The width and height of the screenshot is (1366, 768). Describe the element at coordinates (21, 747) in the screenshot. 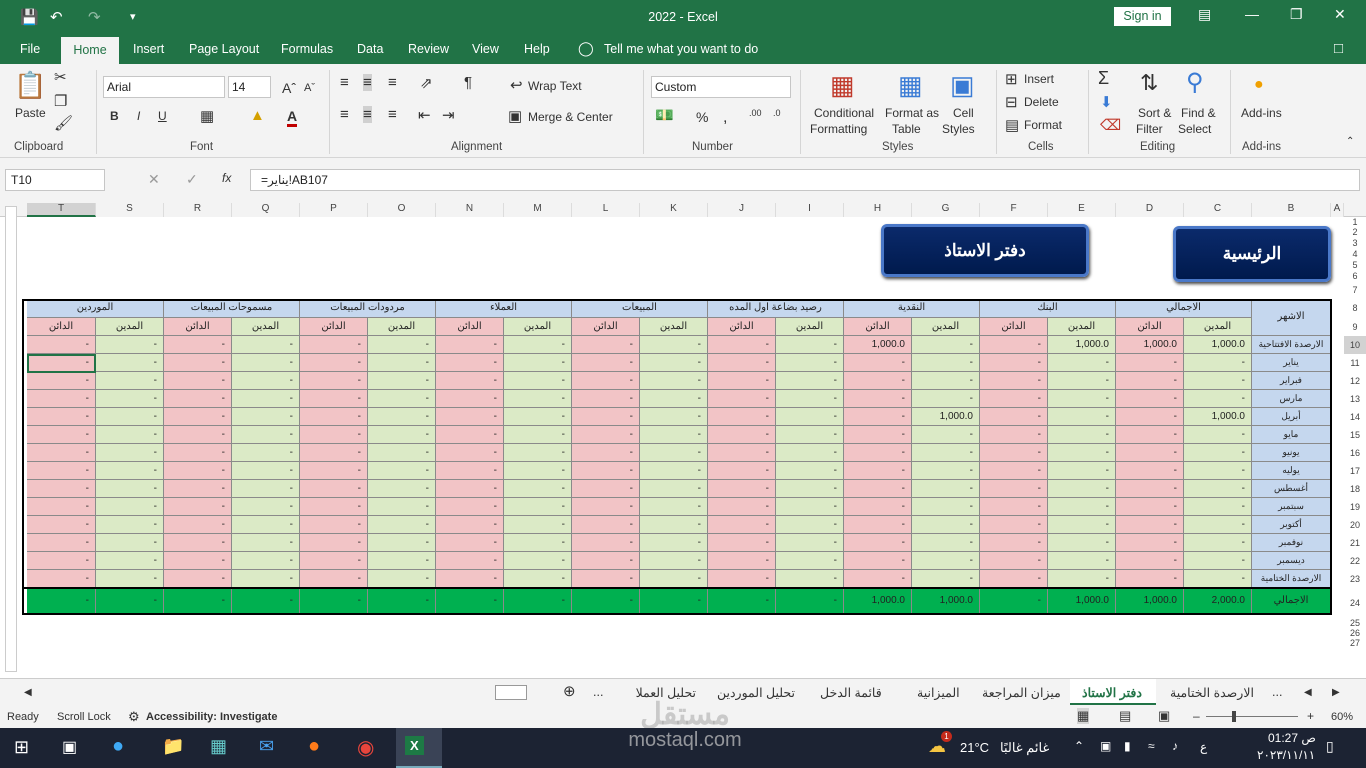

I see `windows-start-icon: ⊞` at that location.